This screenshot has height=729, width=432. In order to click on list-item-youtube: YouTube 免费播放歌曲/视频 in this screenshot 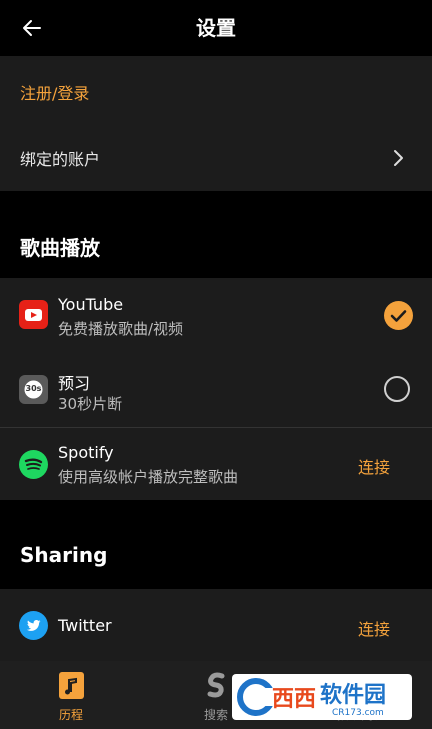, I will do `click(216, 315)`.